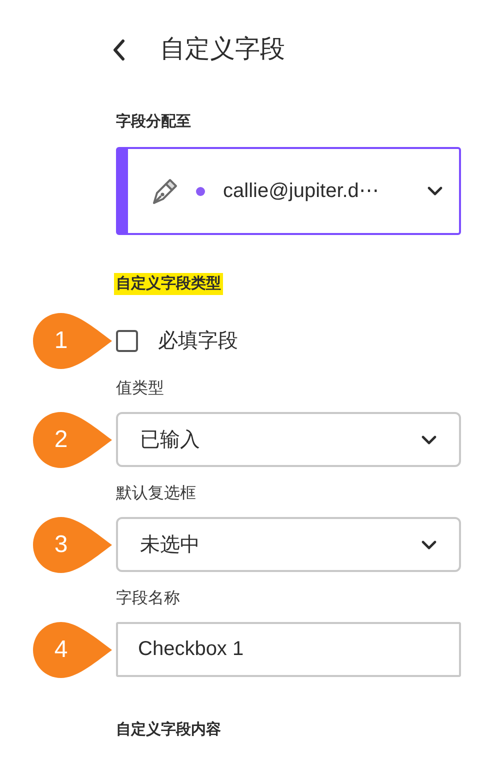 The image size is (485, 783). I want to click on field-label: 值类型, so click(140, 388).